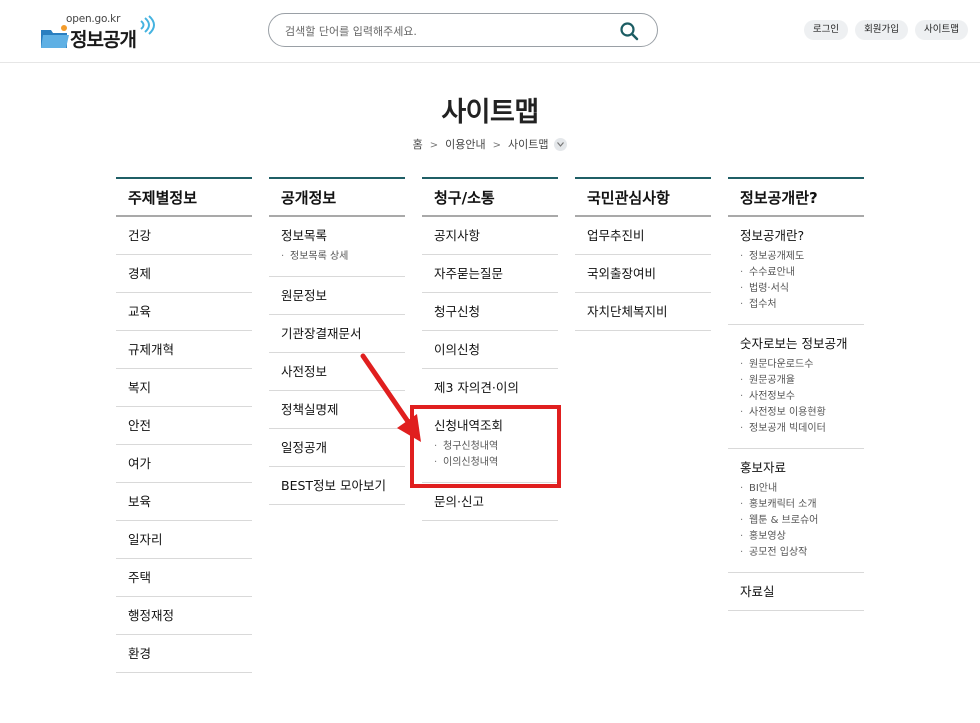 The height and width of the screenshot is (723, 980). I want to click on sub-menu-item: 사전정보 이용현황, so click(802, 413).